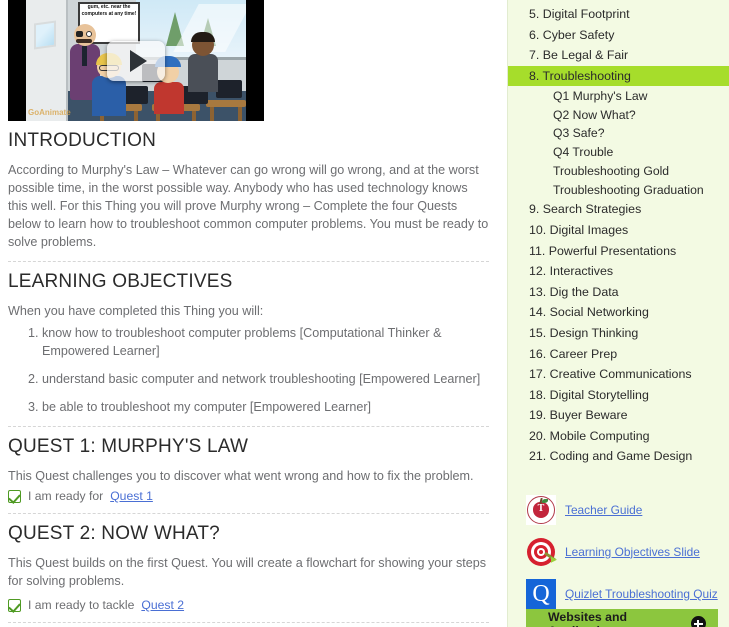  Describe the element at coordinates (128, 446) in the screenshot. I see `section-heading-quest-1: QUEST 1: MURPHY'S LAW` at that location.